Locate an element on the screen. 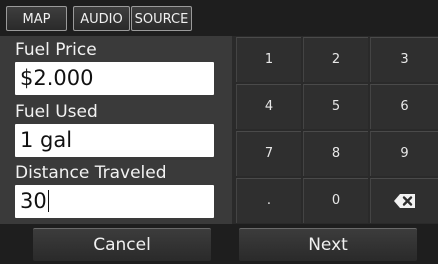  text-cursor is located at coordinates (48, 201).